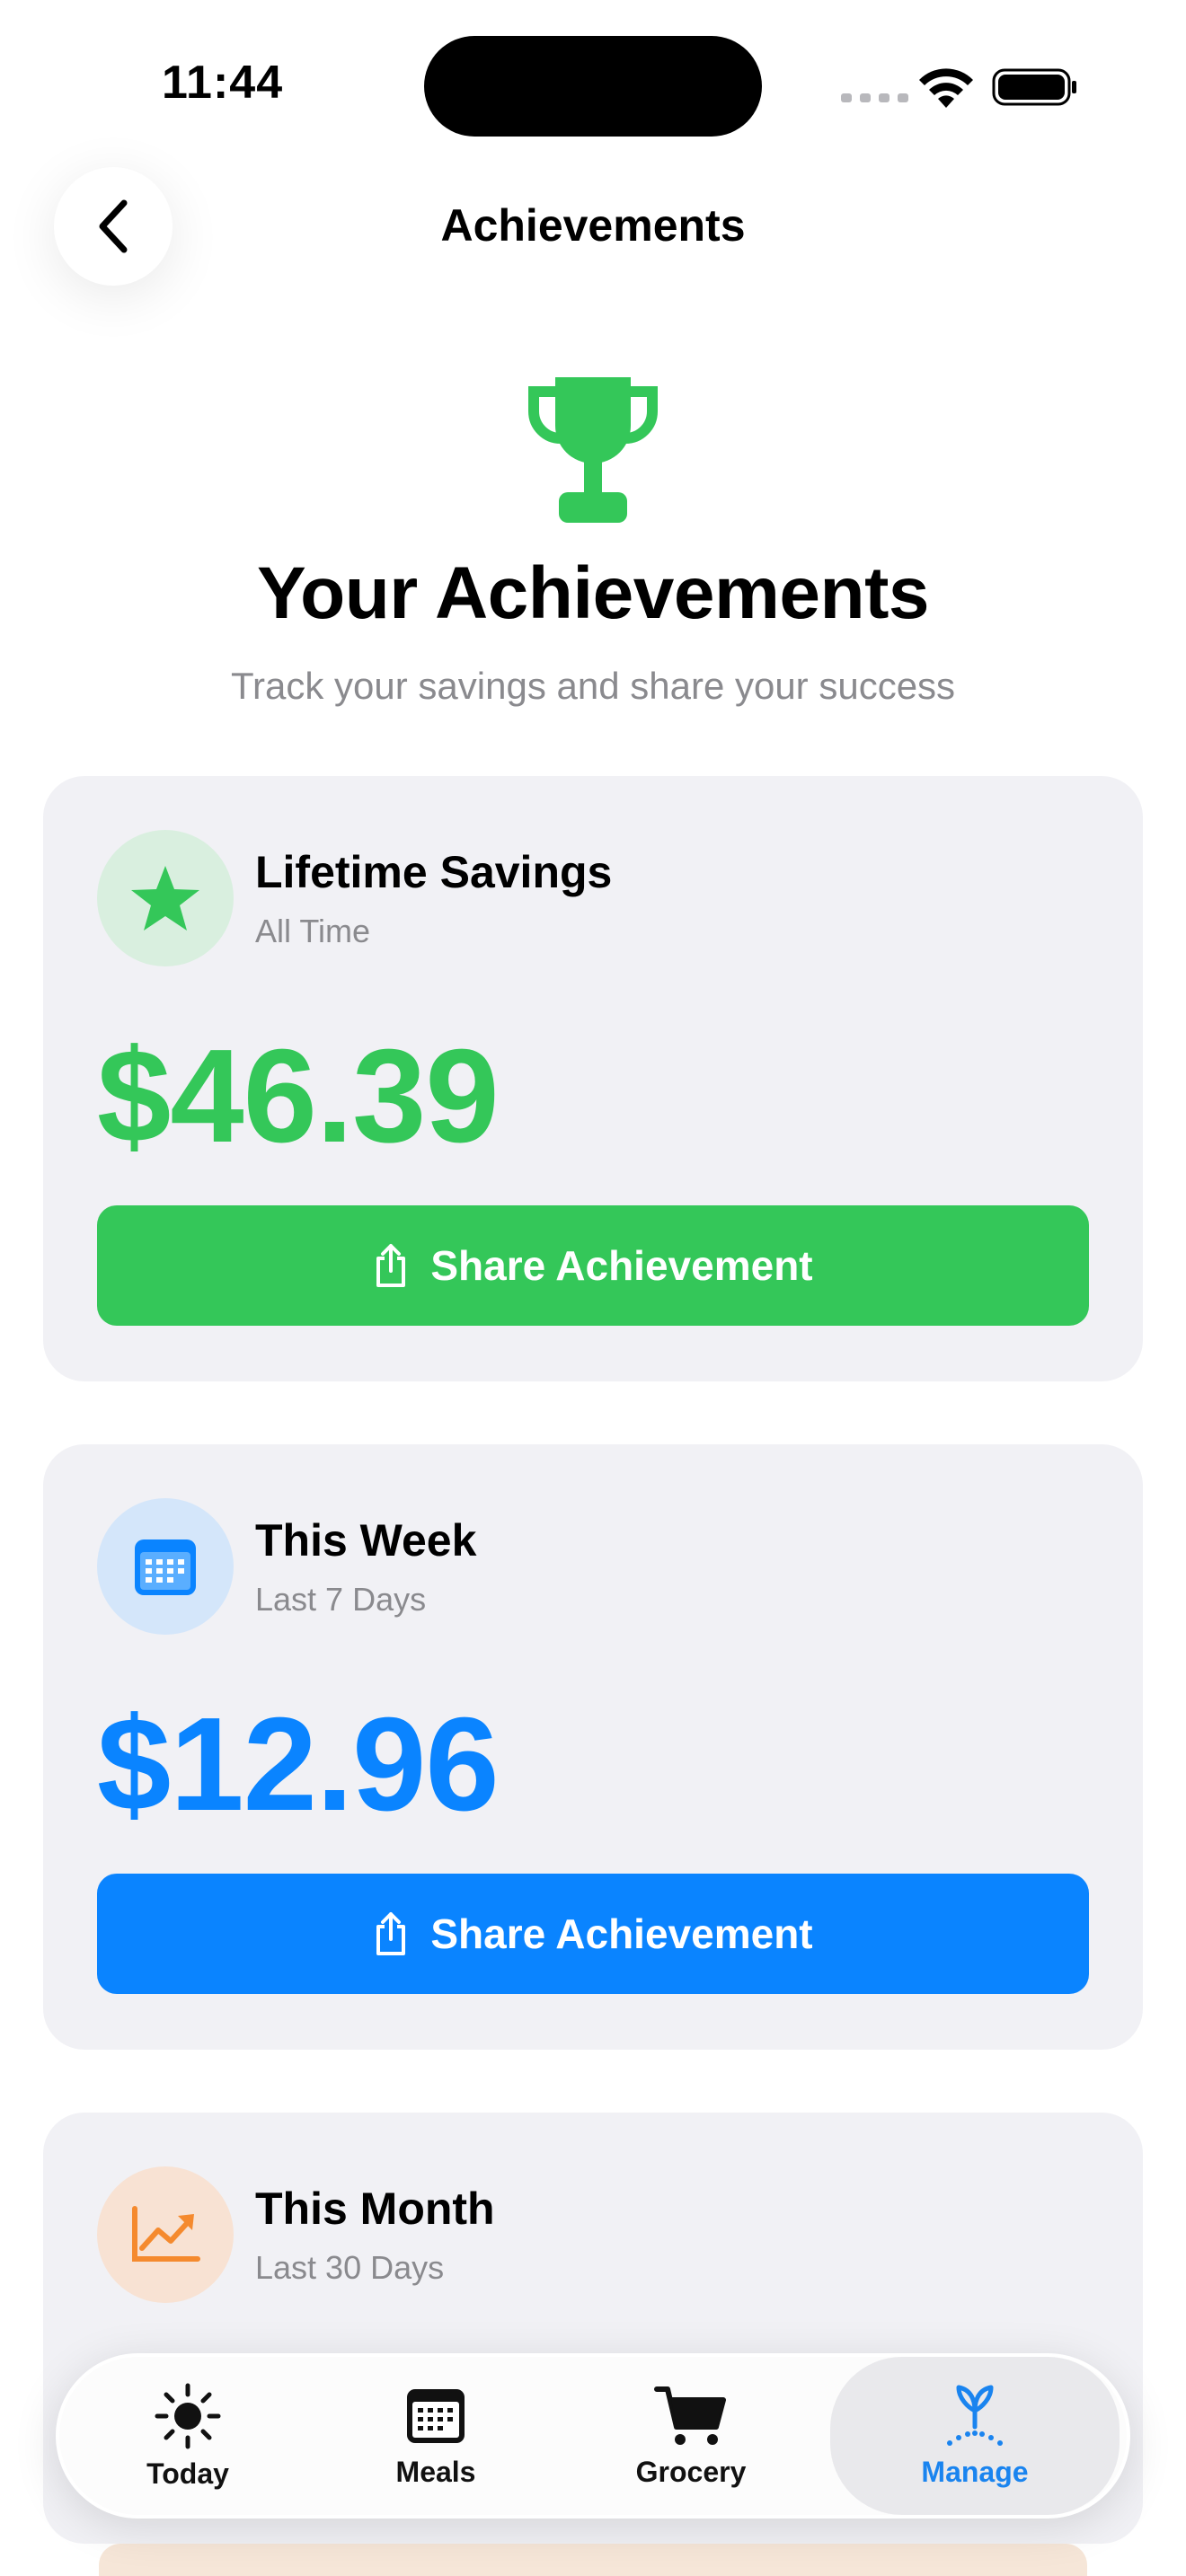 This screenshot has width=1186, height=2576. What do you see at coordinates (313, 931) in the screenshot?
I see `card-subtitle: All Time` at bounding box center [313, 931].